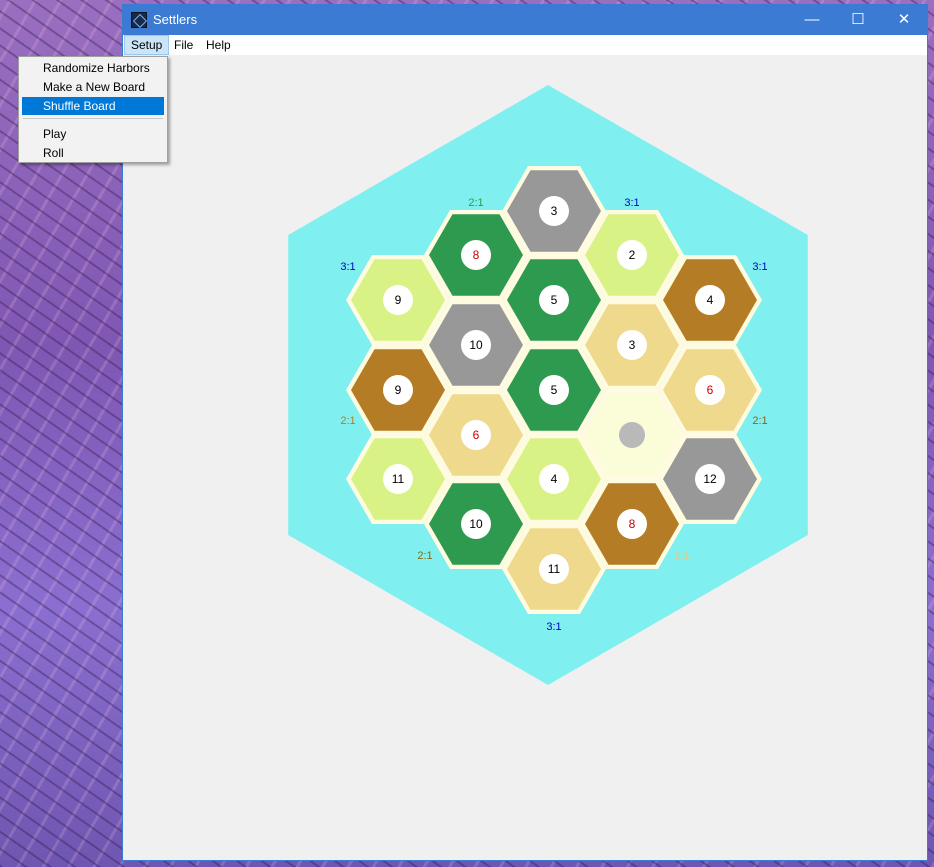 This screenshot has height=867, width=934. Describe the element at coordinates (93, 118) in the screenshot. I see `menu-separator` at that location.